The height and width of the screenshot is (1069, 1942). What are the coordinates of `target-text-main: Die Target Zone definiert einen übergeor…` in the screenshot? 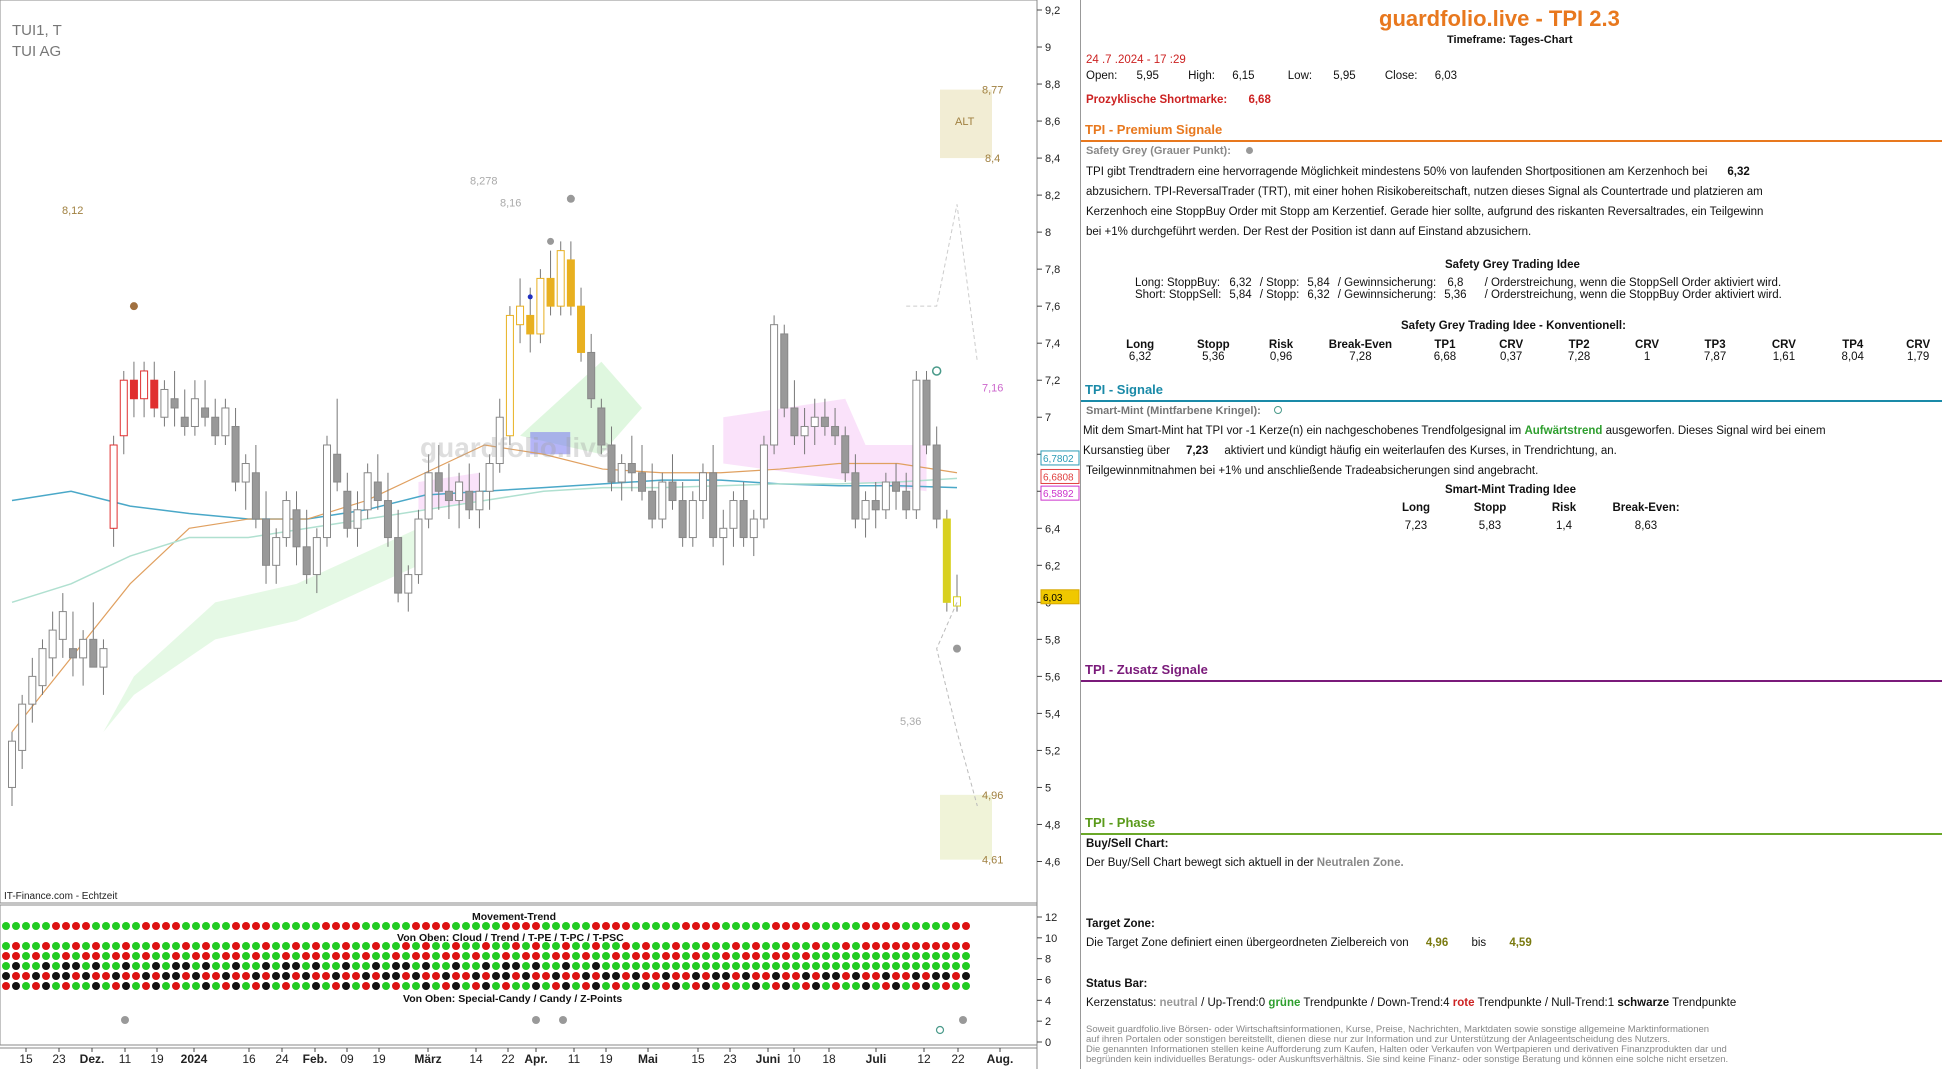 It's located at (1247, 943).